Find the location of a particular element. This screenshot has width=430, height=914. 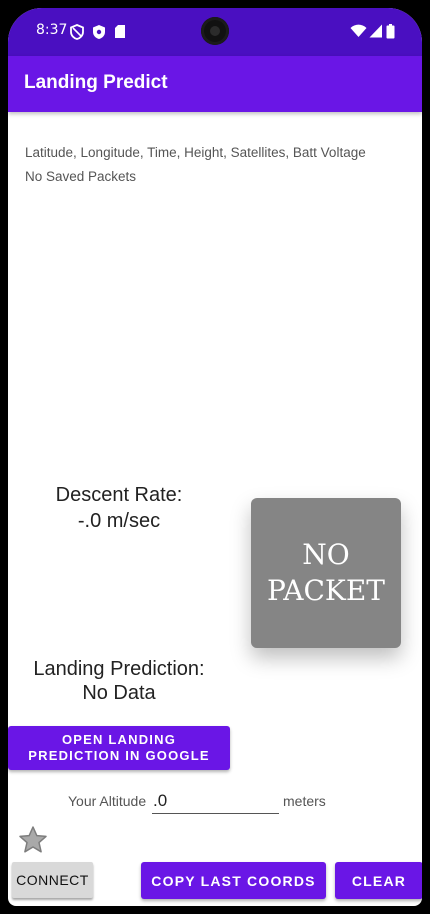

open-in-google-button: OPEN LANDING PREDICTION IN GOOGLE is located at coordinates (119, 748).